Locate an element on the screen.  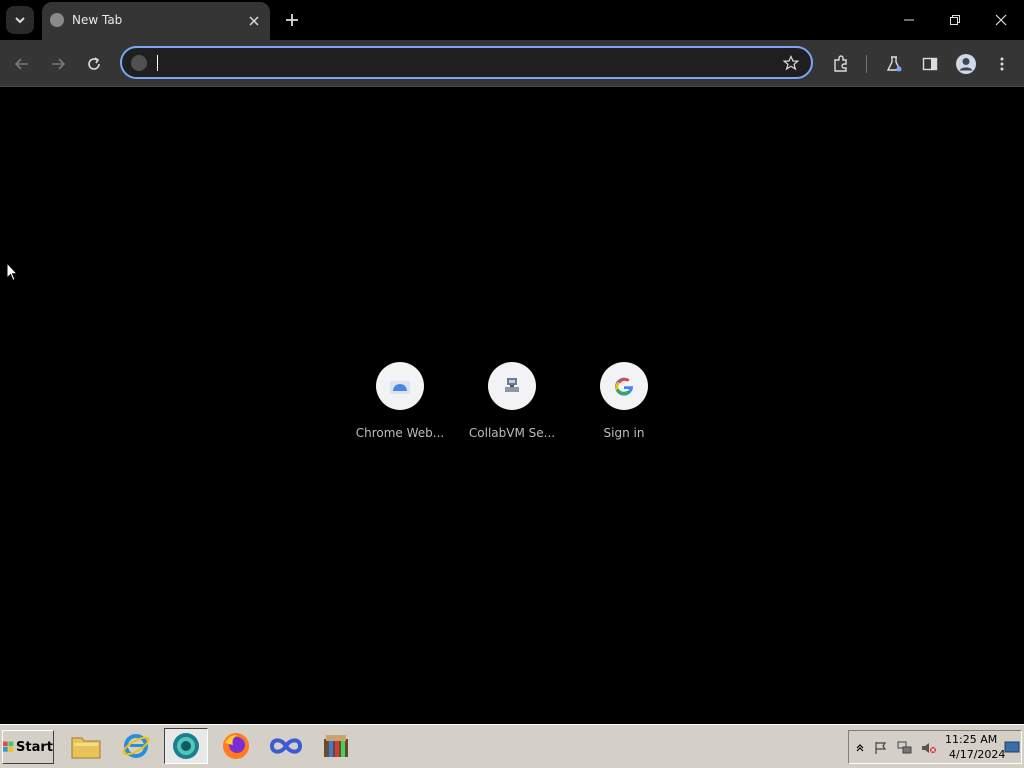
folder-icon is located at coordinates (86, 748).